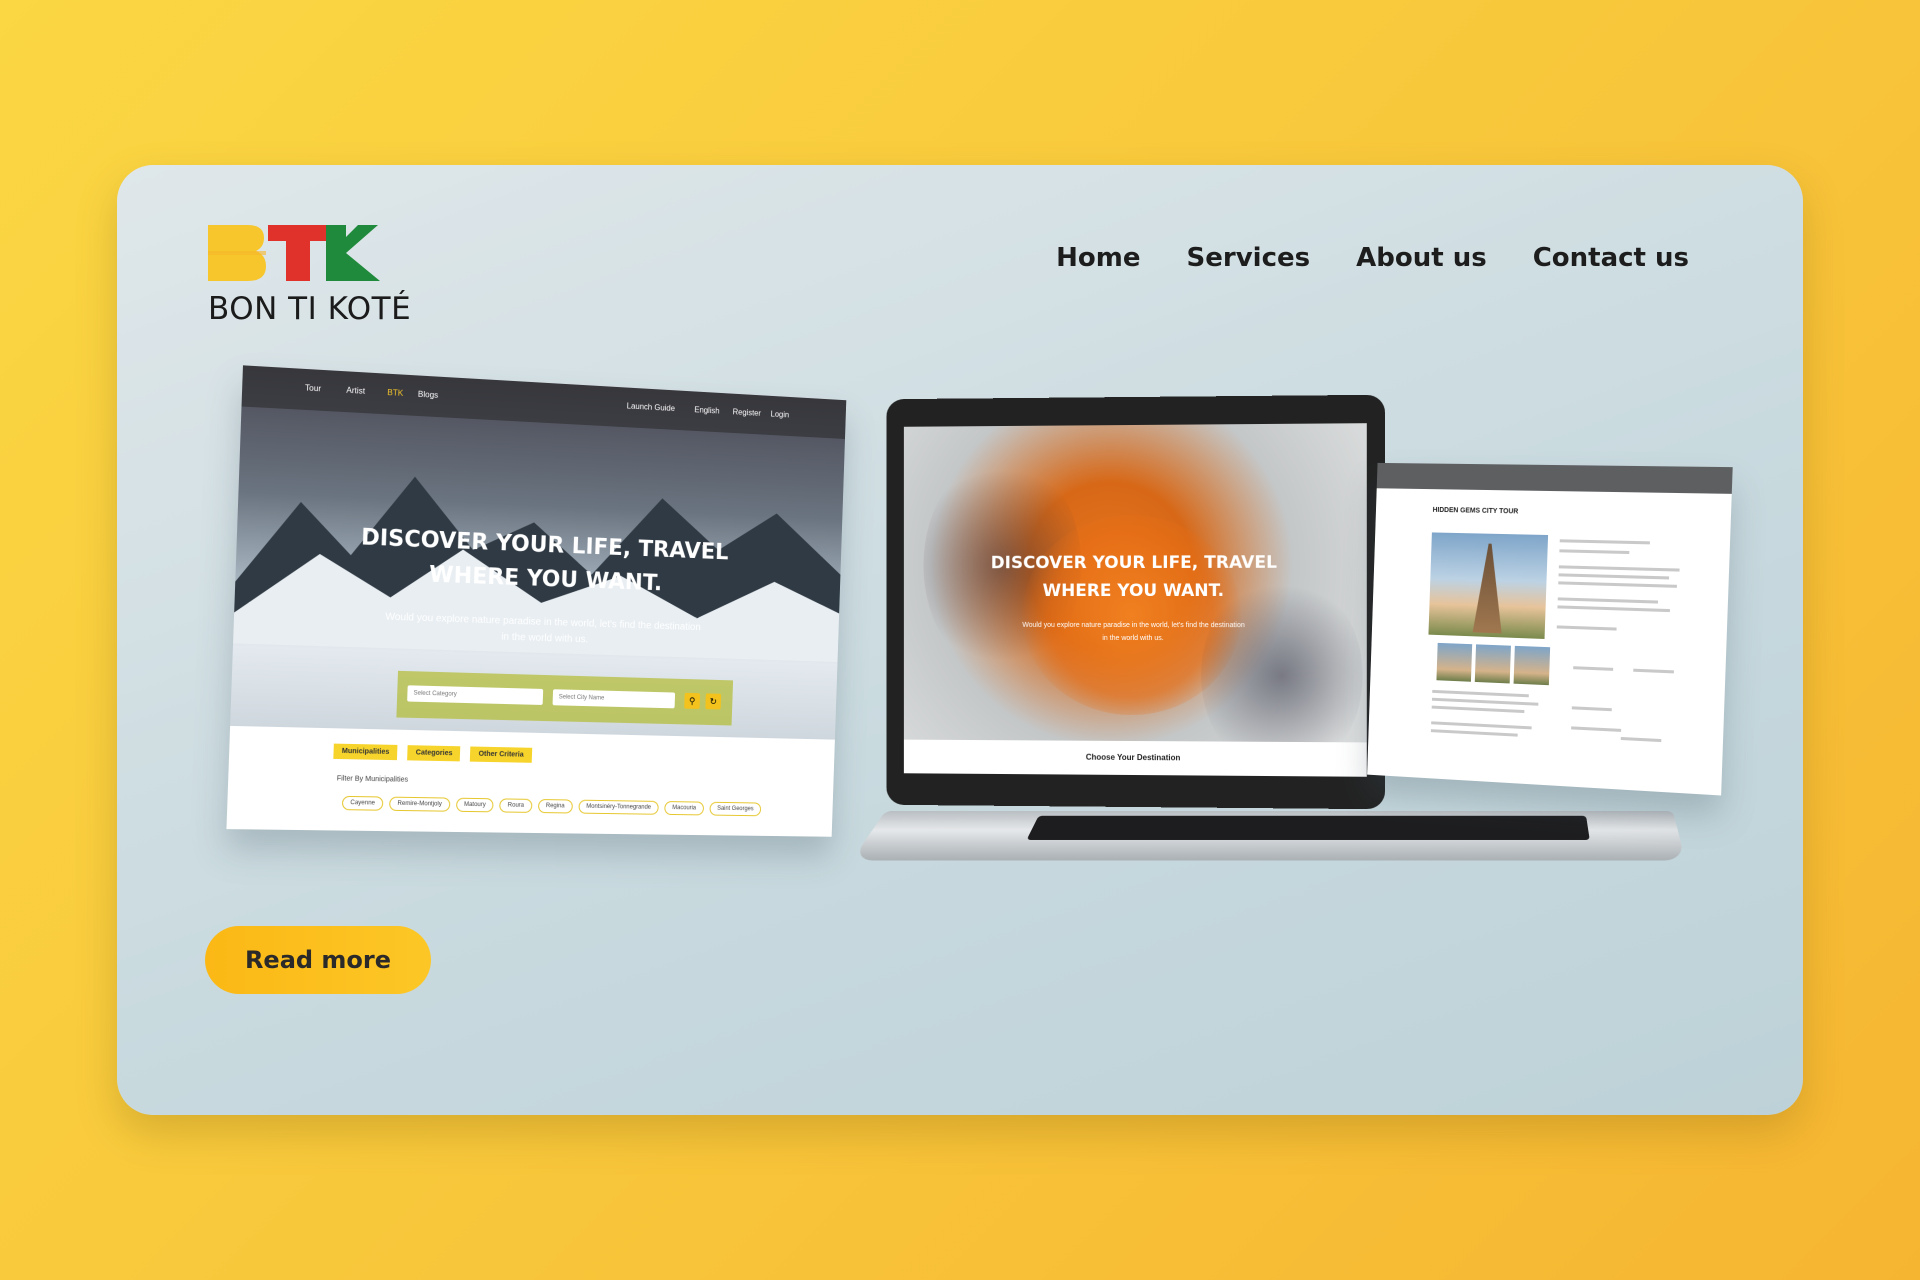 This screenshot has width=1920, height=1280. What do you see at coordinates (684, 808) in the screenshot?
I see `chip: Macouria` at bounding box center [684, 808].